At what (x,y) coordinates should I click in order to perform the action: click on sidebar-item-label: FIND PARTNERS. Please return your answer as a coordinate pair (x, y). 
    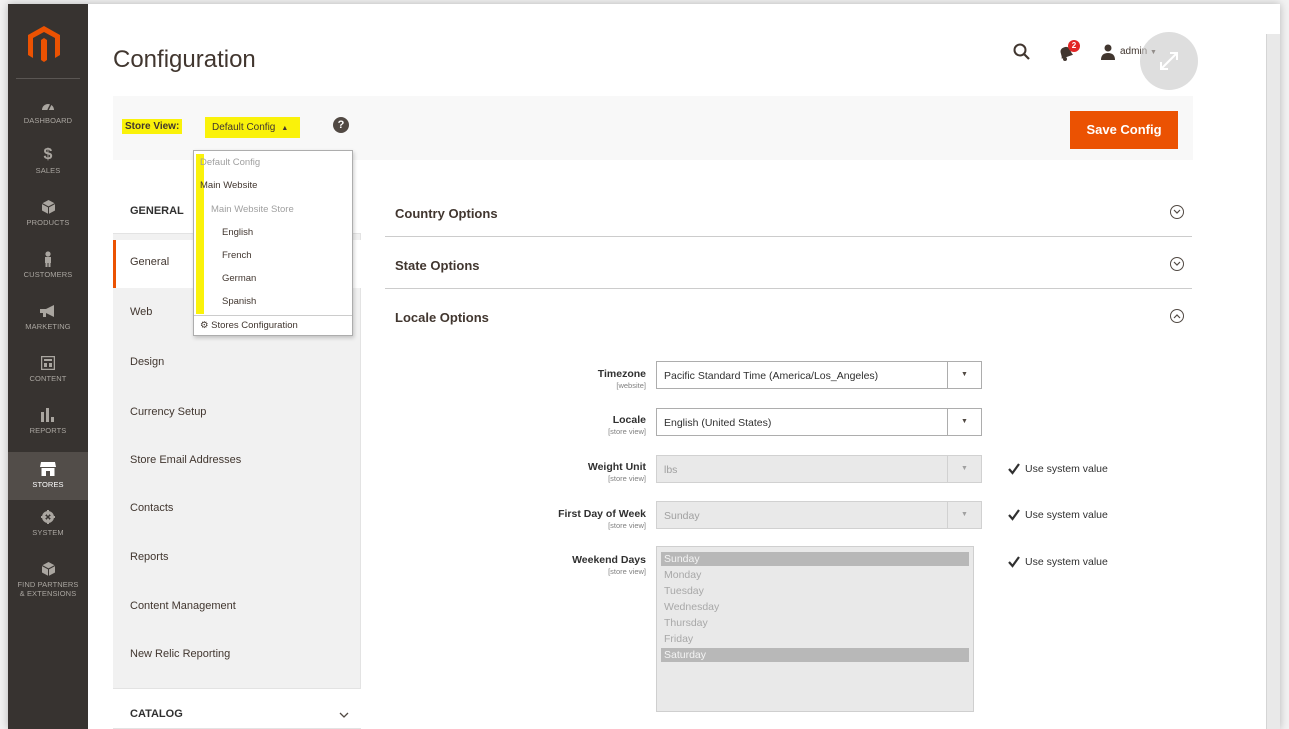
    Looking at the image, I should click on (48, 584).